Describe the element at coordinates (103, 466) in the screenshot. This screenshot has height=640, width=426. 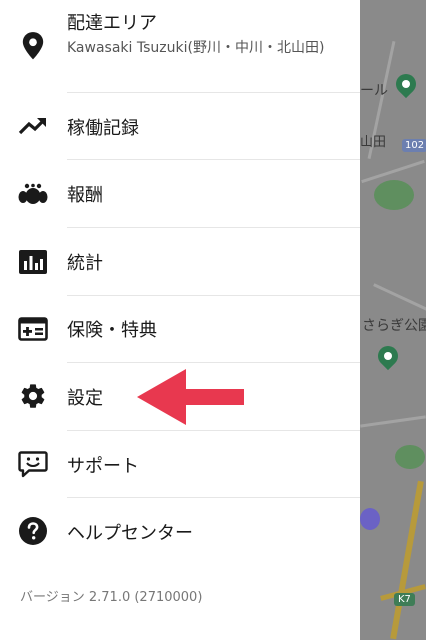
I see `menu-item-label: サポート` at that location.